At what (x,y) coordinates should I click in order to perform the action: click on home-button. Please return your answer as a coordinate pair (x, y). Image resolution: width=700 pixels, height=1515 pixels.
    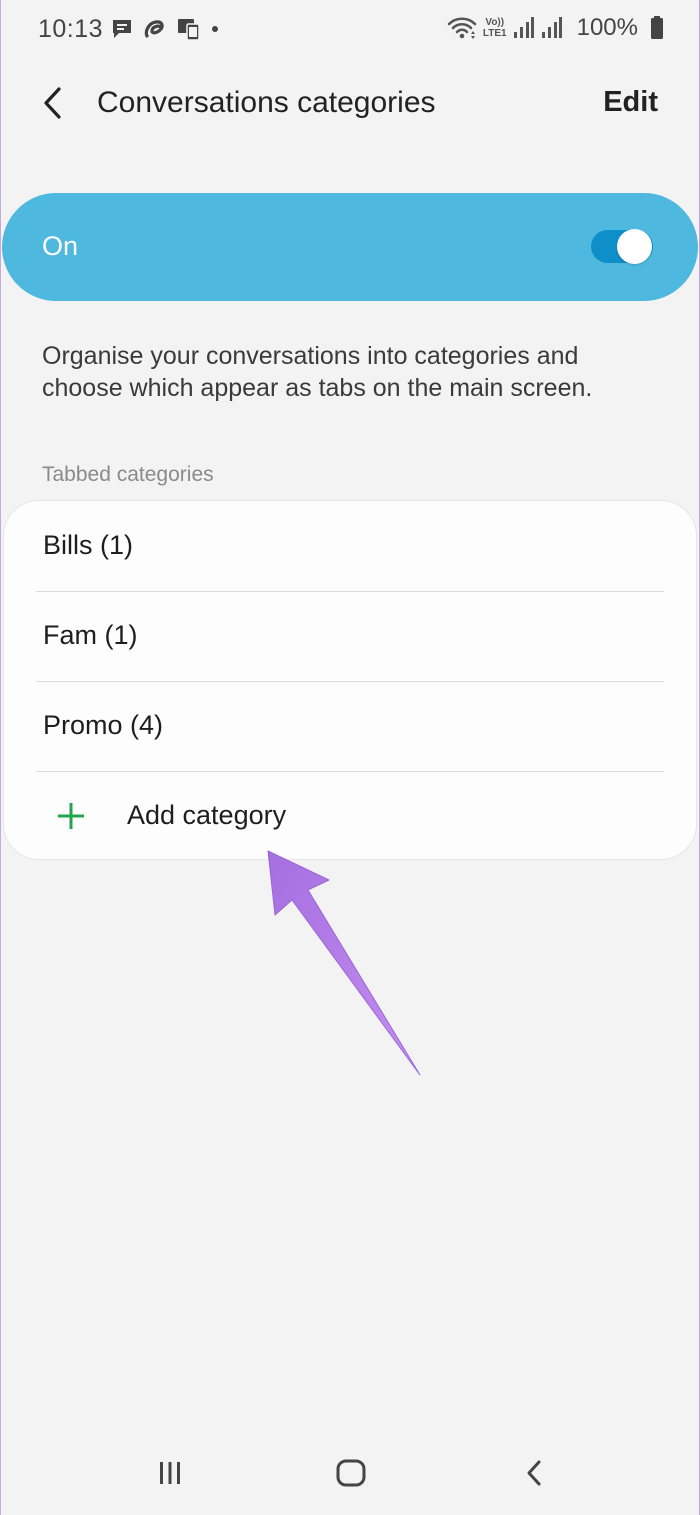
    Looking at the image, I should click on (351, 1473).